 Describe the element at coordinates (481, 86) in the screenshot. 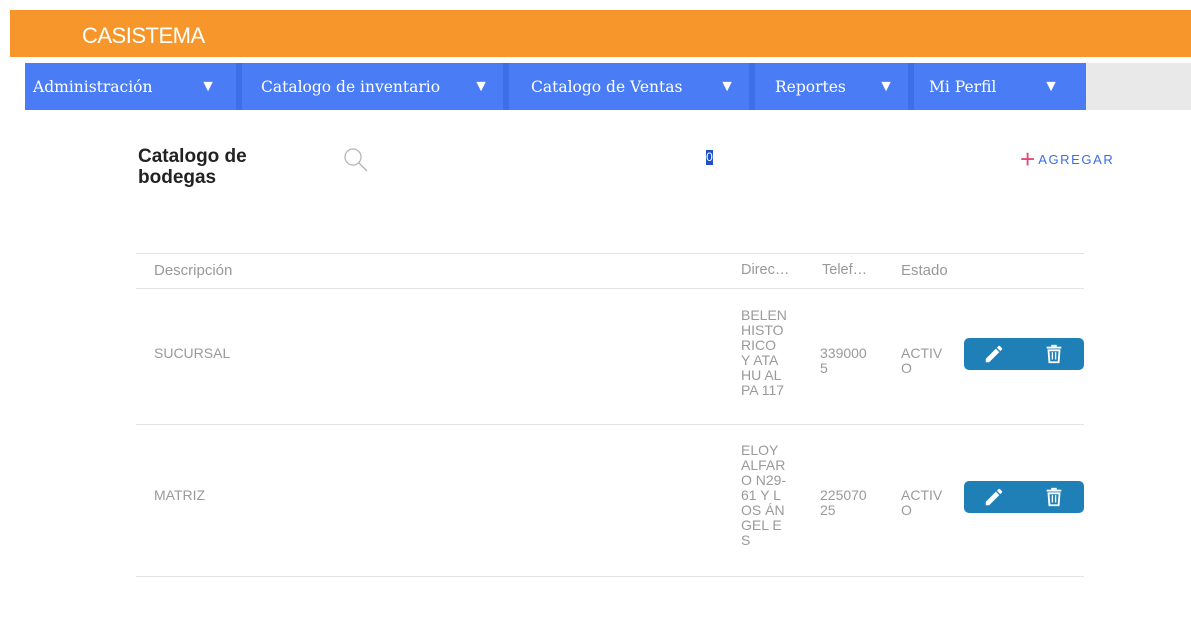

I see `nav-catalogo-inventario-dropdown-icon: ▼` at that location.